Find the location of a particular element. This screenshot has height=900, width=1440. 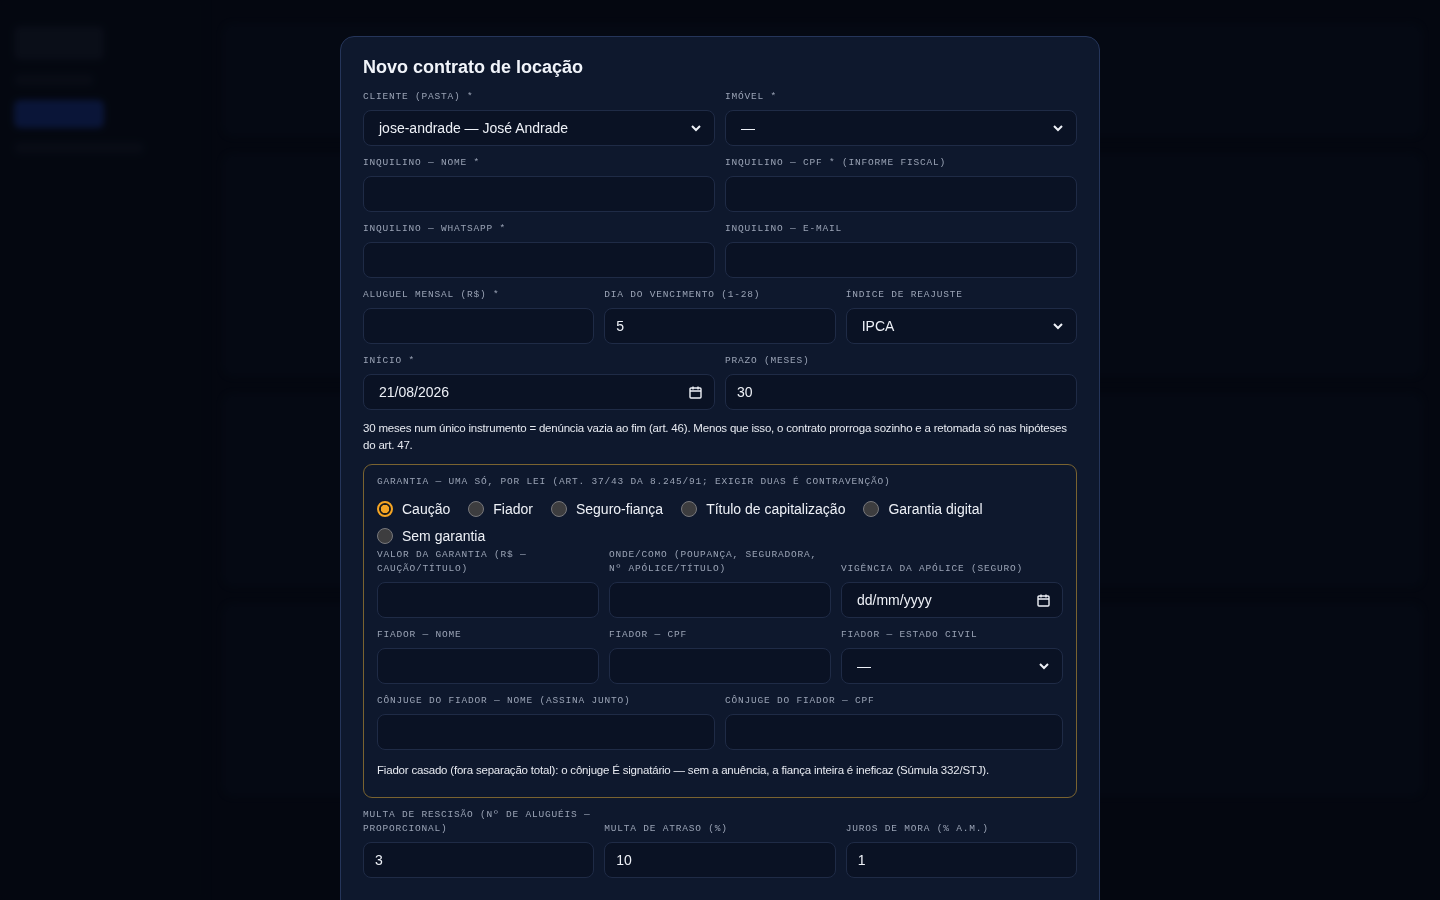

guarantee-option: Seguro-fiança is located at coordinates (607, 509).